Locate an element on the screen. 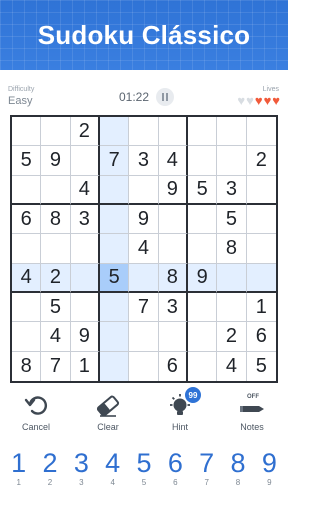  tool-bar: Cancel Clear 99 Hint OFF Notes is located at coordinates (144, 411).